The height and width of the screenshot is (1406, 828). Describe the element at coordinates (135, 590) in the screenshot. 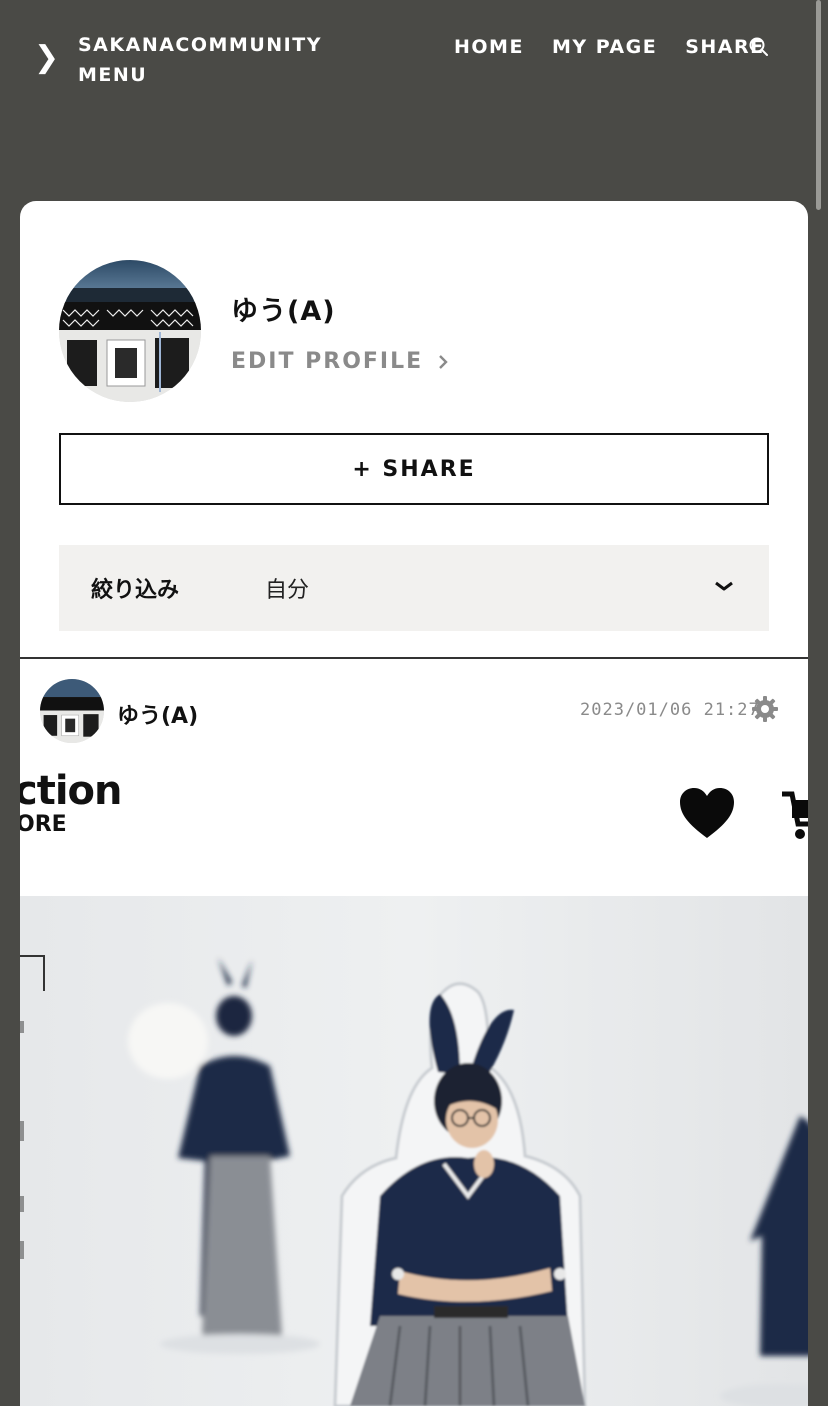

I see `filter-label: 絞り込み` at that location.